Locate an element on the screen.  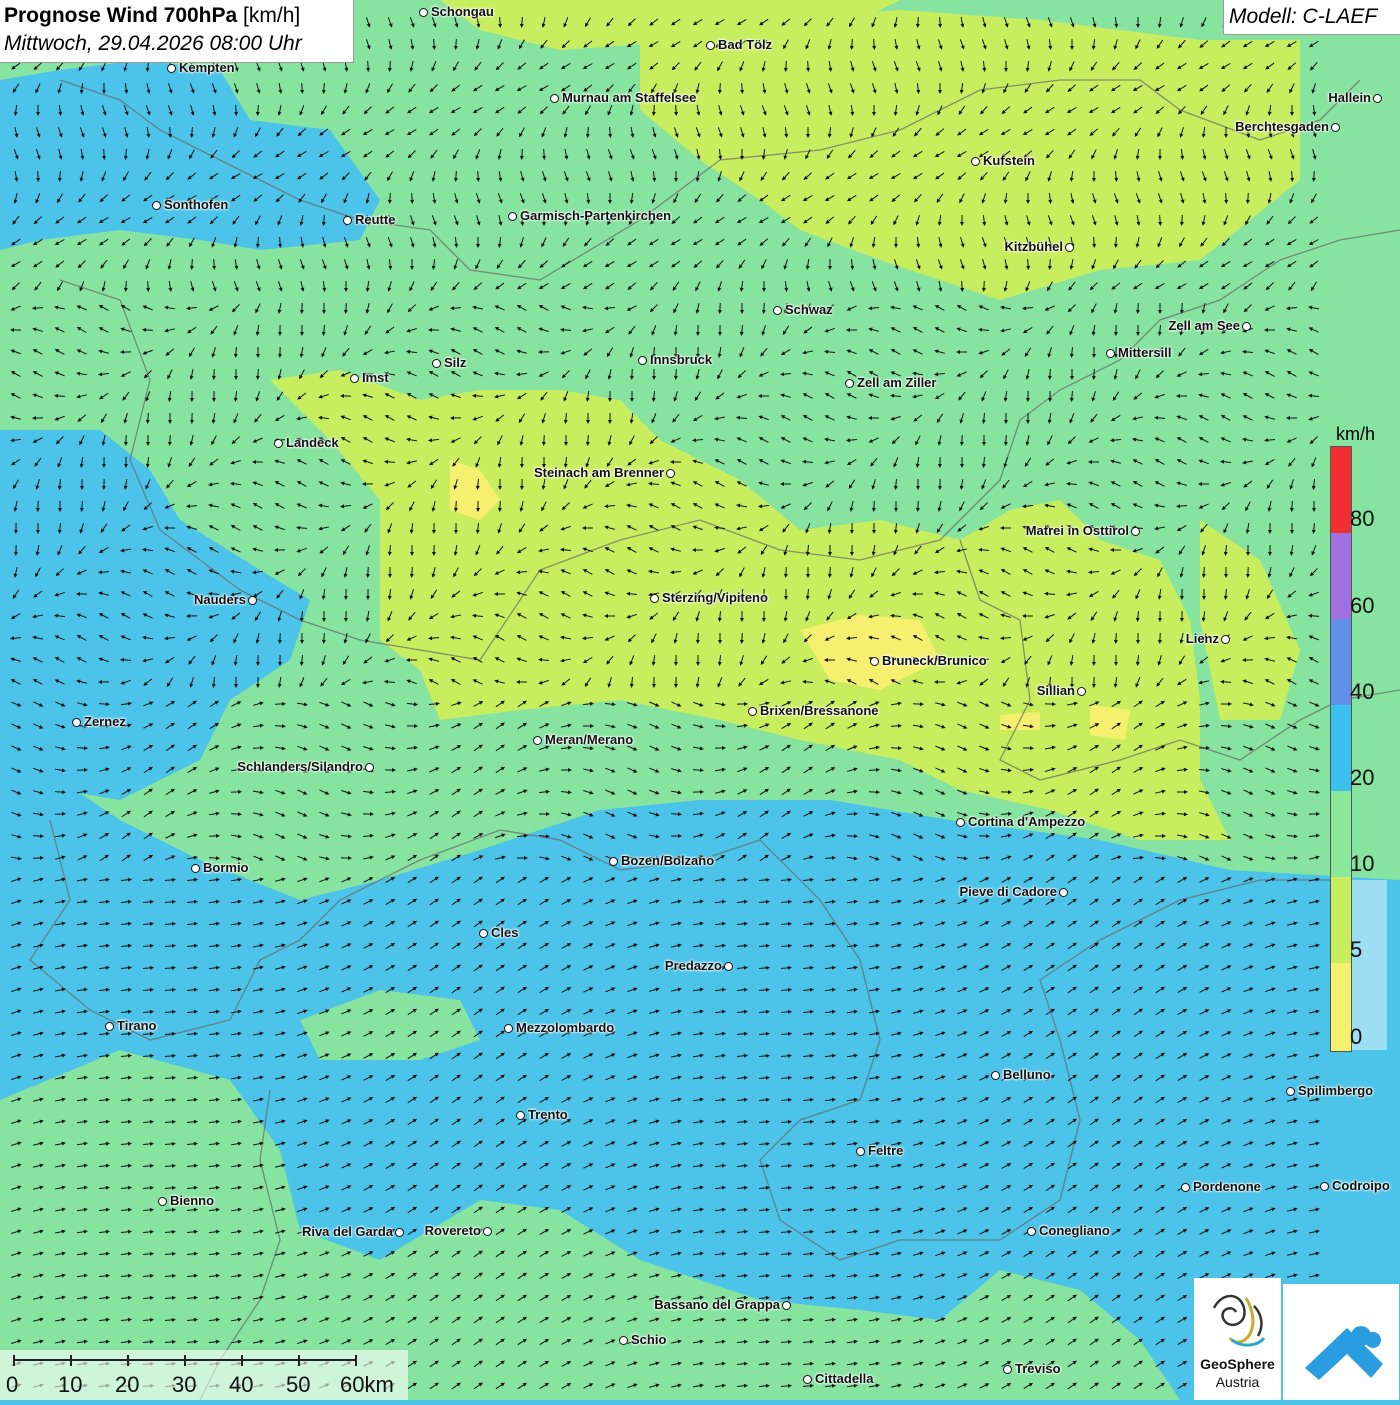
geosphere-name: GeoSphere is located at coordinates (1237, 1364).